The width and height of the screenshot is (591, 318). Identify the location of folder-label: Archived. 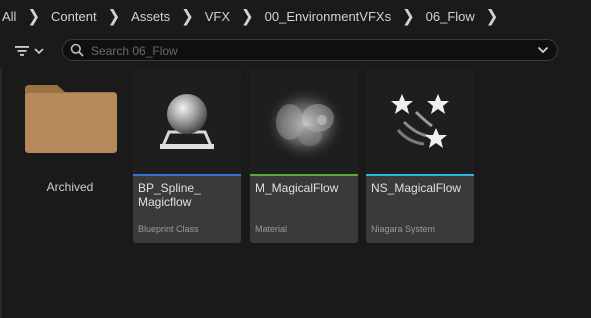
(70, 187).